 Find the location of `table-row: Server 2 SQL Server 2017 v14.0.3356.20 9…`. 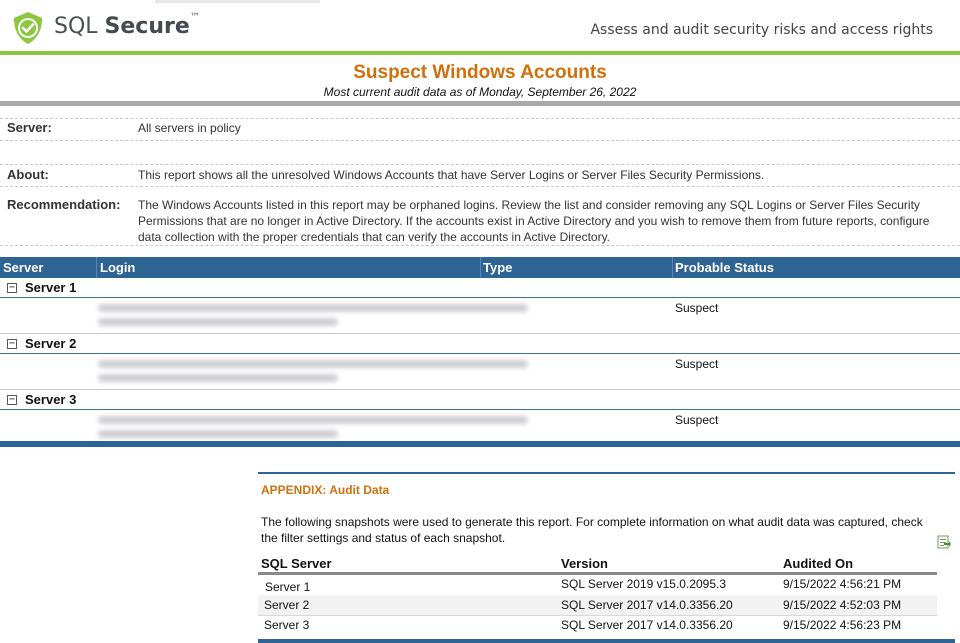

table-row: Server 2 SQL Server 2017 v14.0.3356.20 9… is located at coordinates (597, 605).